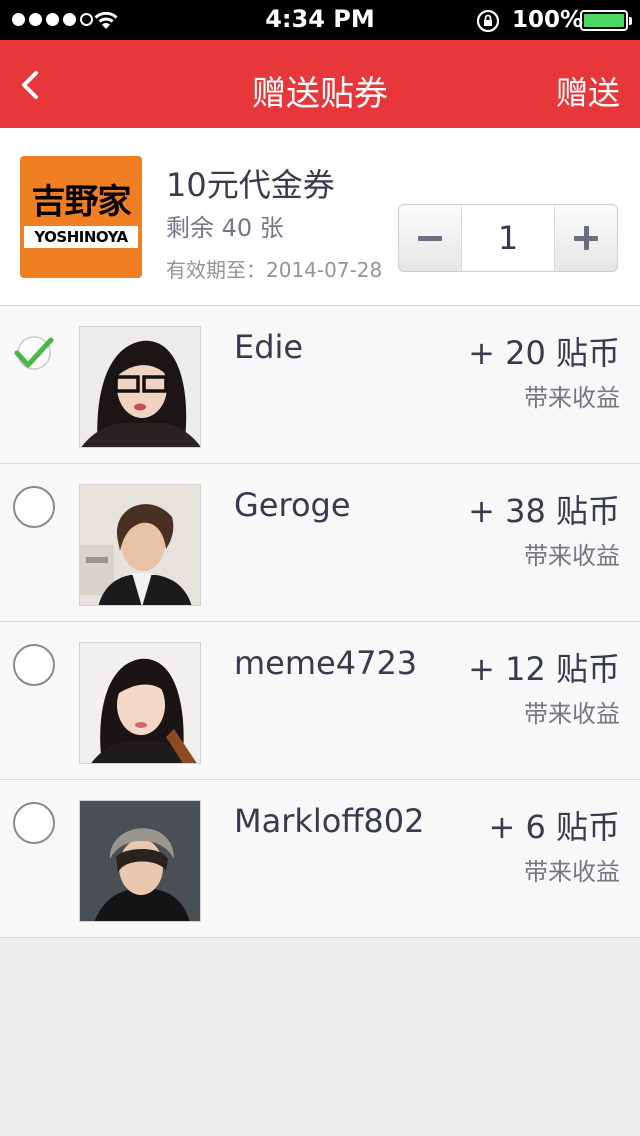  Describe the element at coordinates (326, 663) in the screenshot. I see `friend-name: meme4723` at that location.